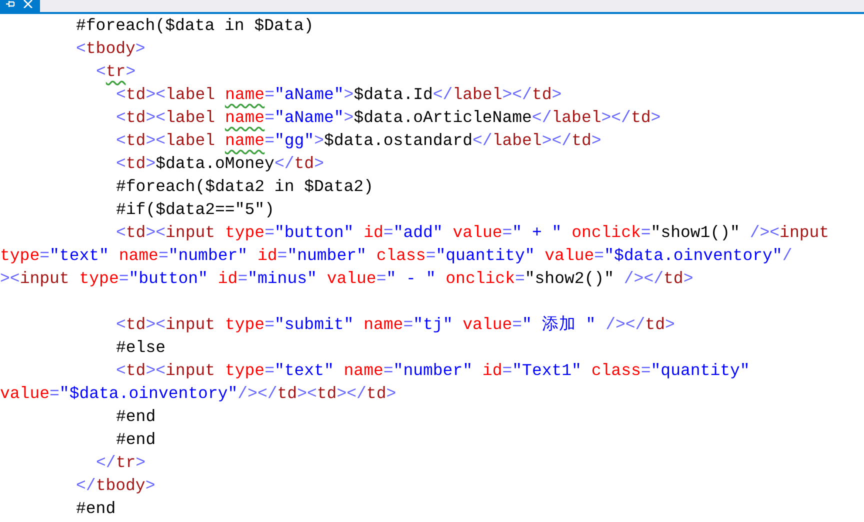 Image resolution: width=864 pixels, height=522 pixels. What do you see at coordinates (245, 187) in the screenshot?
I see `code-line: #foreach($data2 in $Data2)` at bounding box center [245, 187].